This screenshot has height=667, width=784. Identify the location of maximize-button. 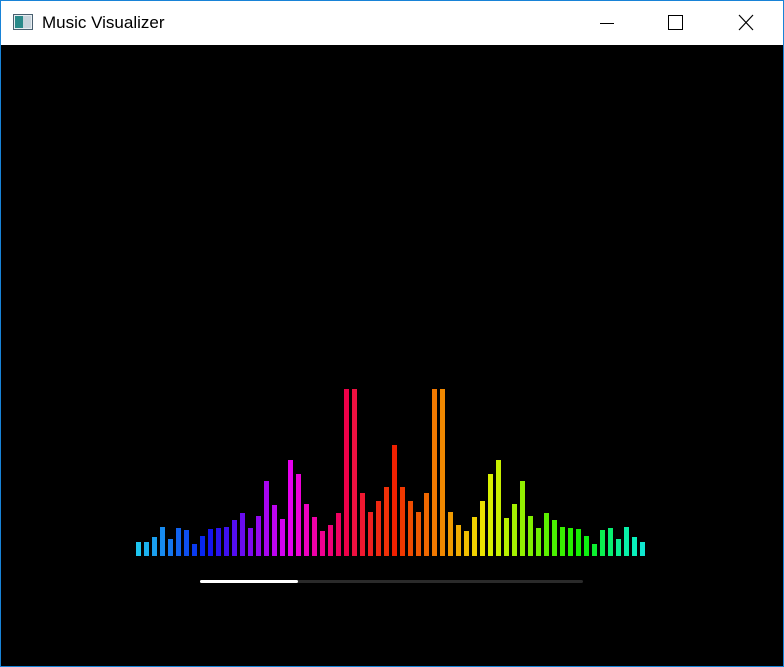
(676, 23).